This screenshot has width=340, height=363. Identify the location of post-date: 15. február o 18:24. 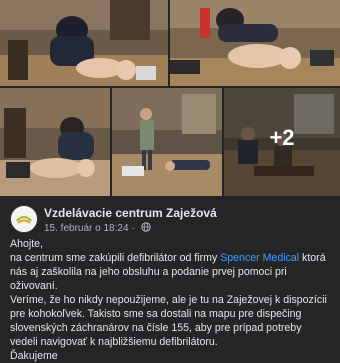
(86, 228).